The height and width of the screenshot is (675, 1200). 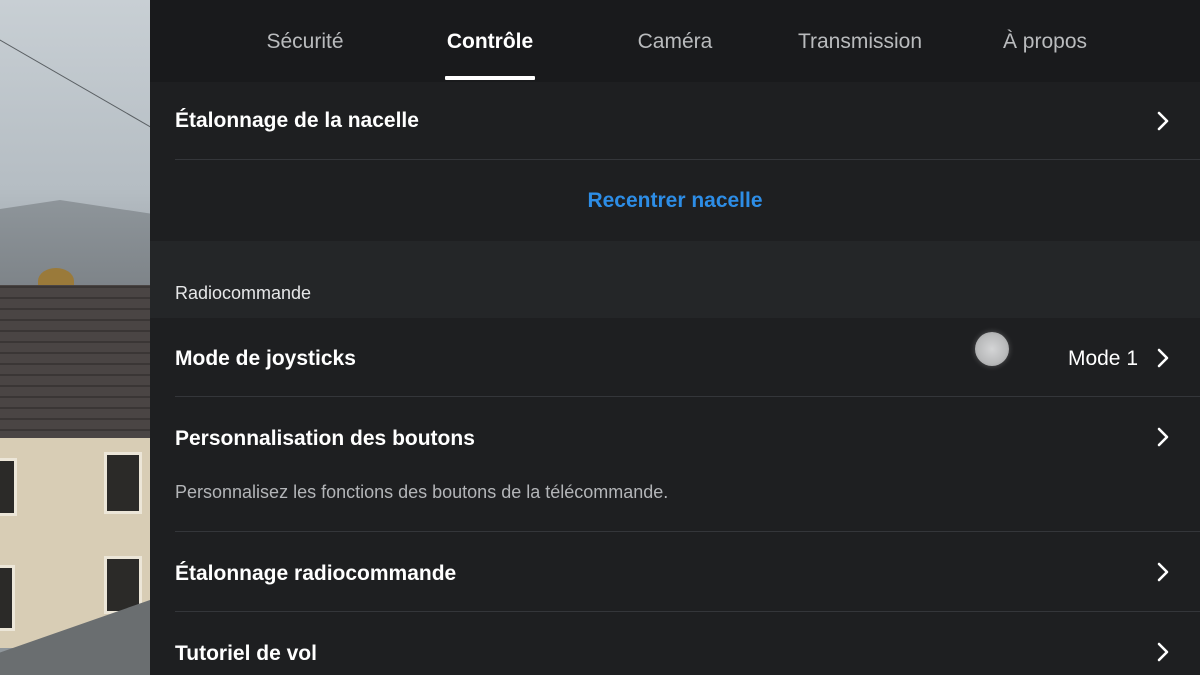 I want to click on joystick-mode-row: Mode de joysticks Mode 1, so click(x=687, y=357).